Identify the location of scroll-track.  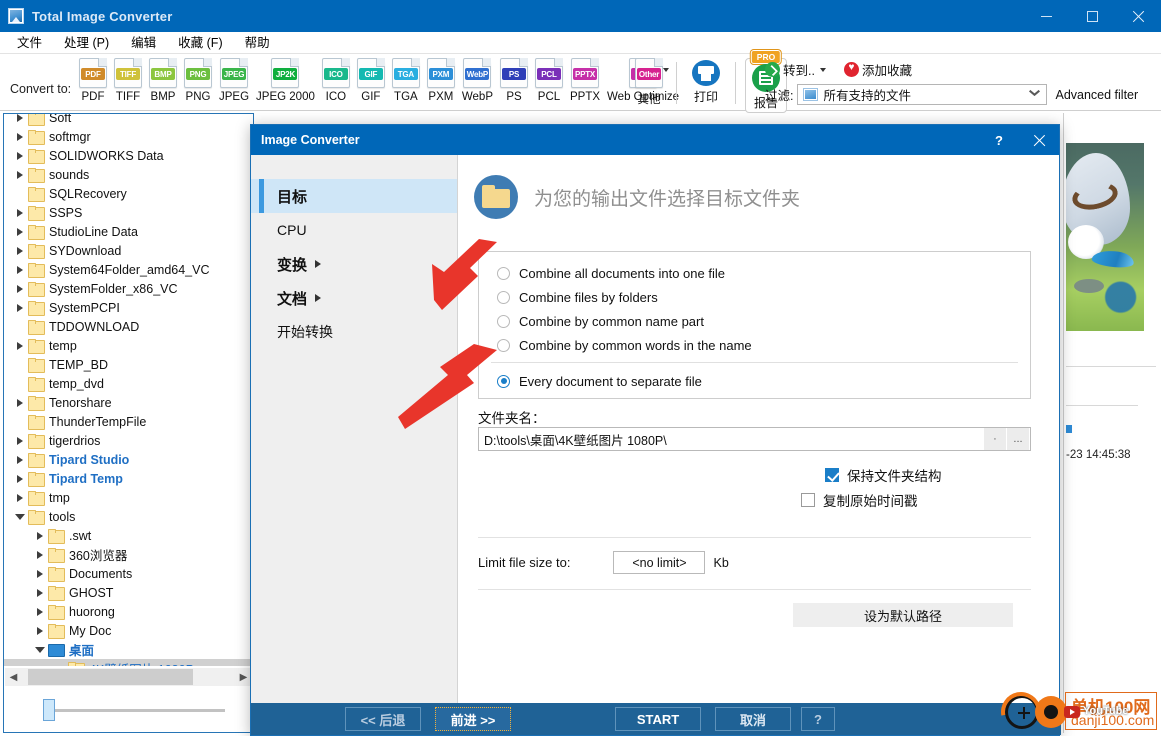
(128, 677).